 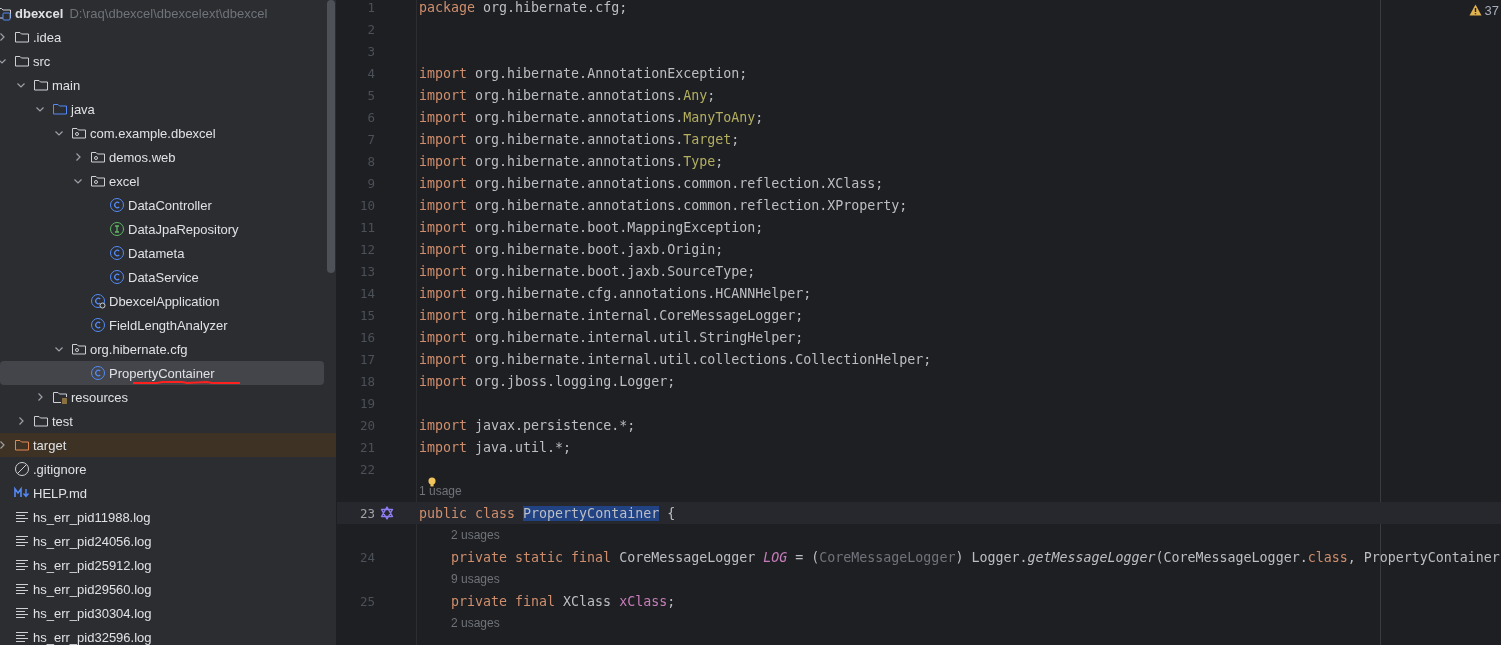 I want to click on tree-item-label: DbexcelApplication, so click(x=164, y=301).